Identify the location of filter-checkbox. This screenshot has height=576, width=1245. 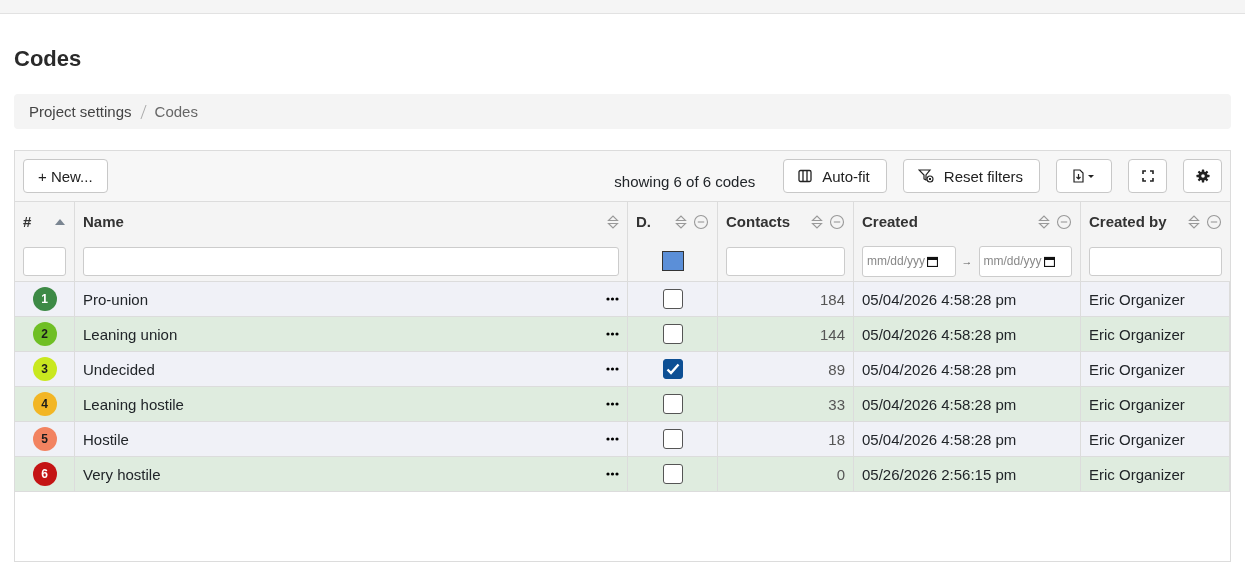
(672, 261).